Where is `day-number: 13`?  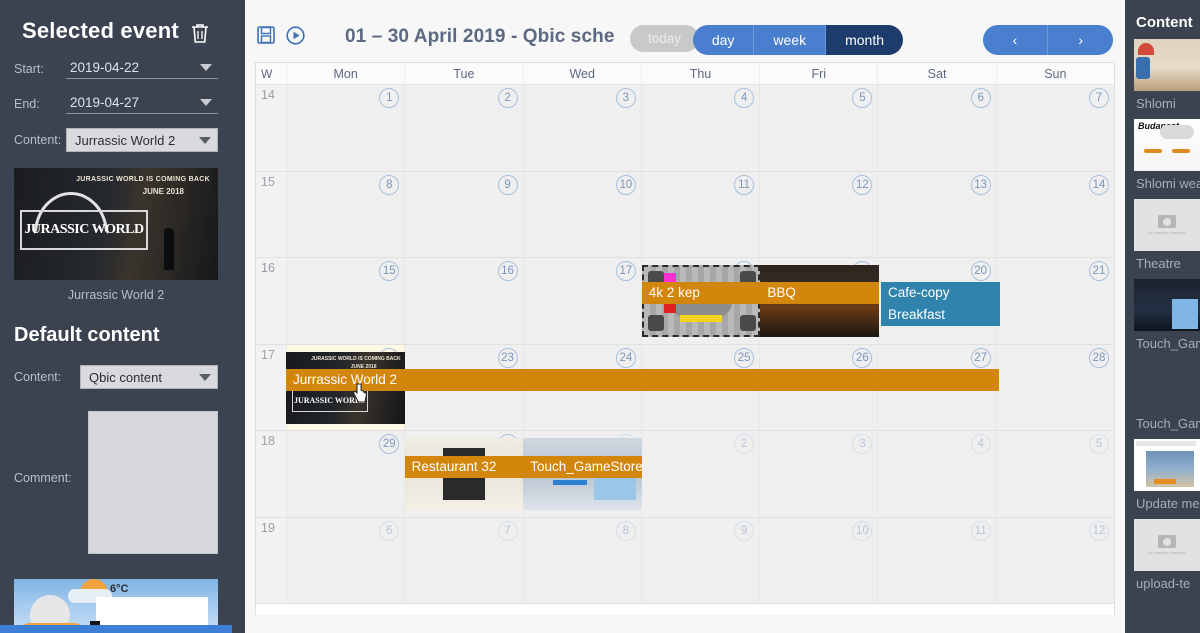 day-number: 13 is located at coordinates (980, 184).